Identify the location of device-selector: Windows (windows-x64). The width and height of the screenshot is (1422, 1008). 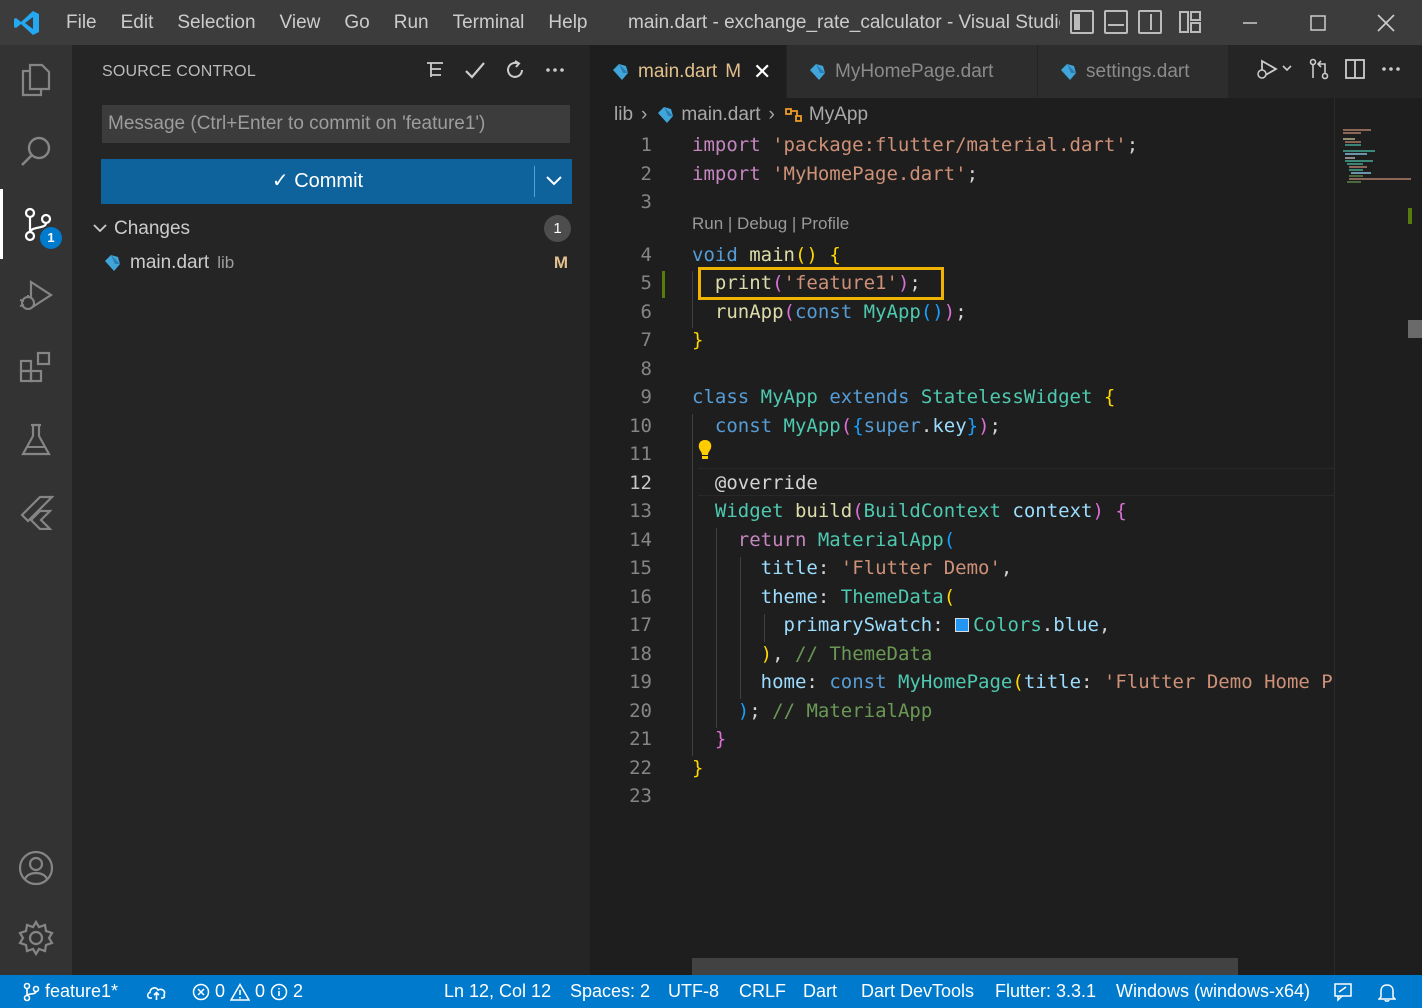
(1213, 991).